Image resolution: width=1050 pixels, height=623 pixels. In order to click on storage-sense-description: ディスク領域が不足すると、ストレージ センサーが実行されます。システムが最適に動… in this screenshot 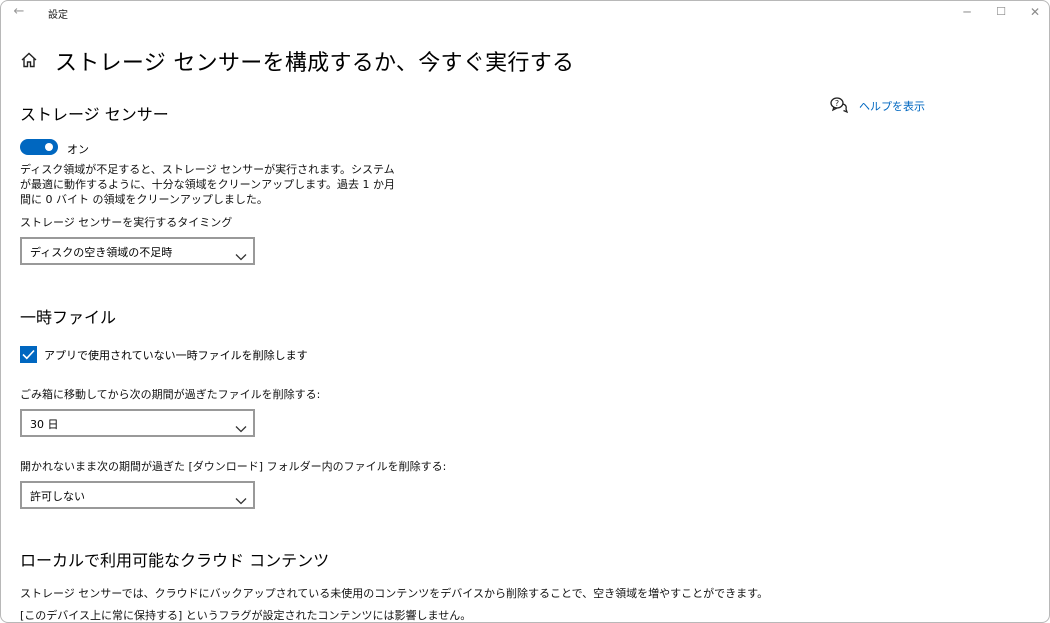, I will do `click(208, 184)`.